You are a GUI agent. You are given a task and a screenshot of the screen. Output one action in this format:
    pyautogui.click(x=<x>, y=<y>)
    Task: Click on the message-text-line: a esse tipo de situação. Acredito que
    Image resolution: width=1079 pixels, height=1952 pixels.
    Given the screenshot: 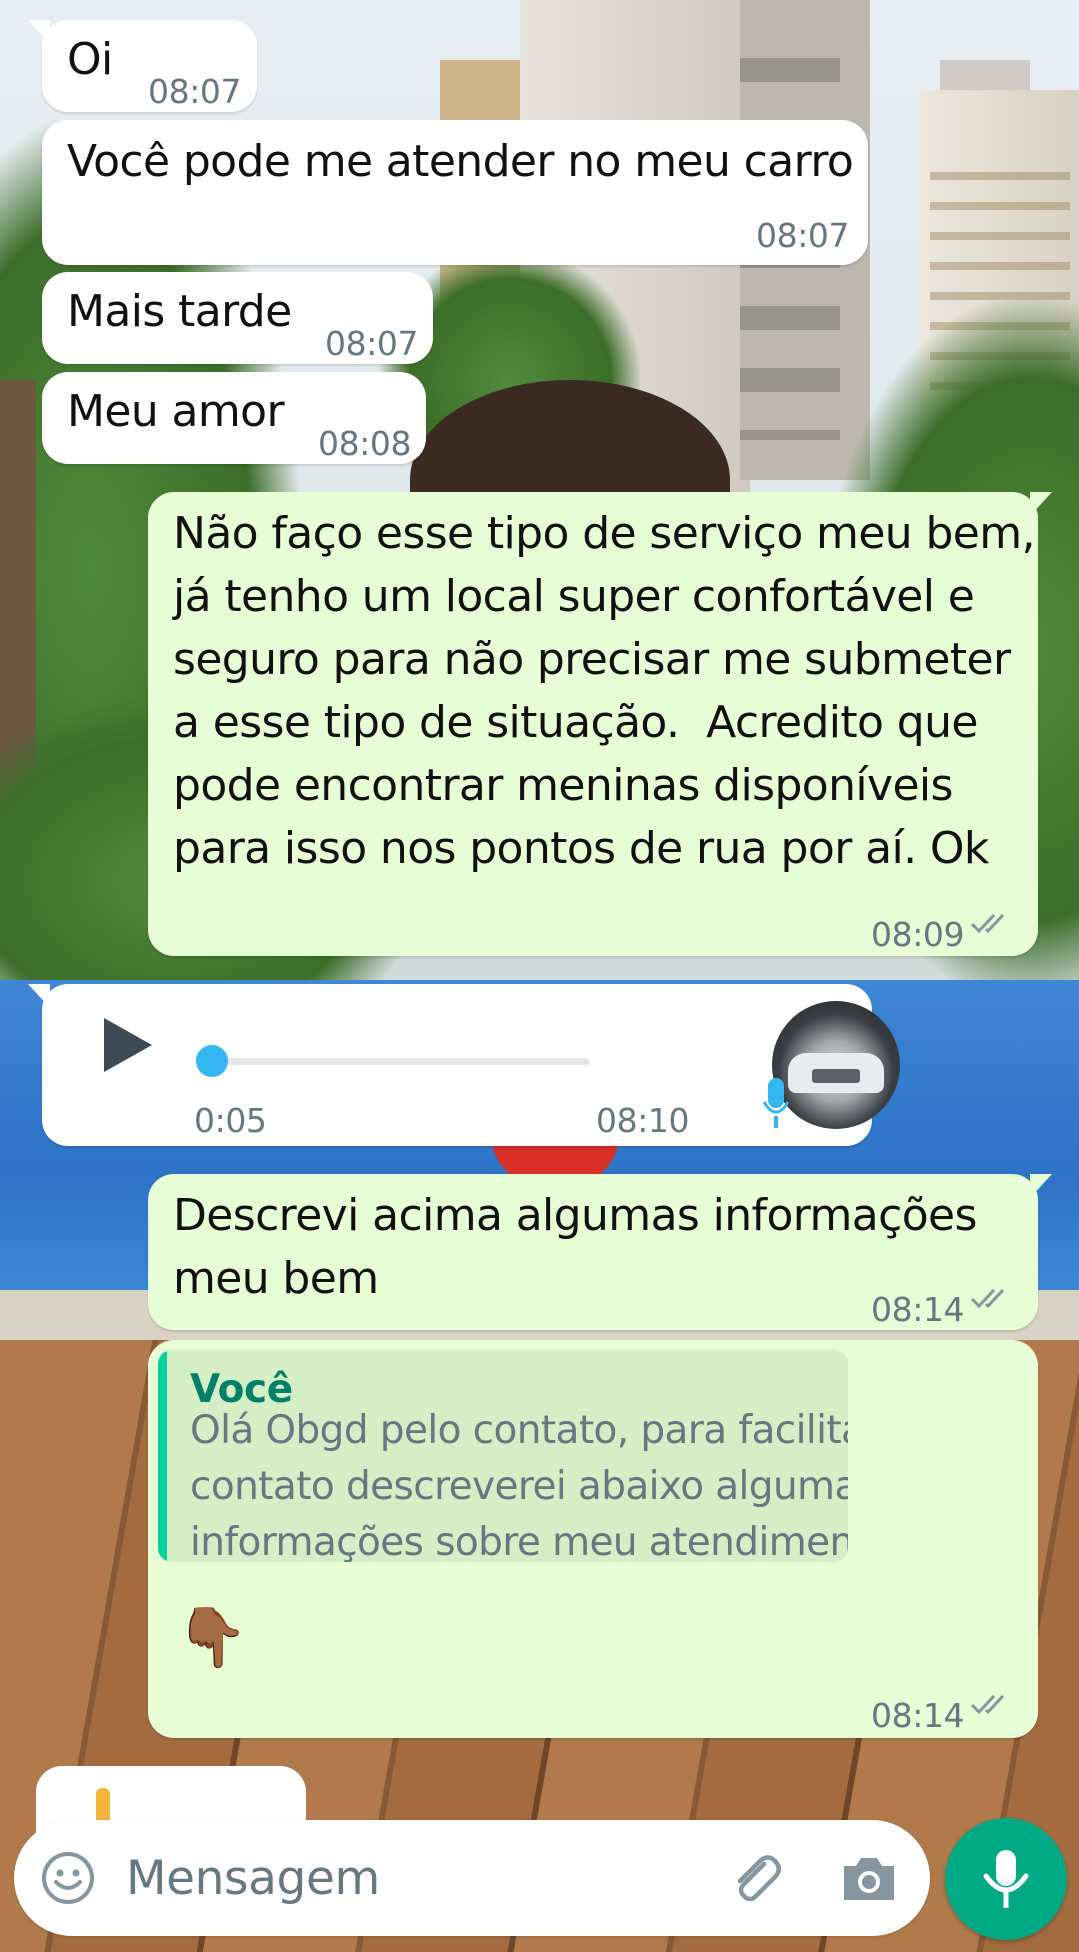 What is the action you would take?
    pyautogui.click(x=575, y=722)
    